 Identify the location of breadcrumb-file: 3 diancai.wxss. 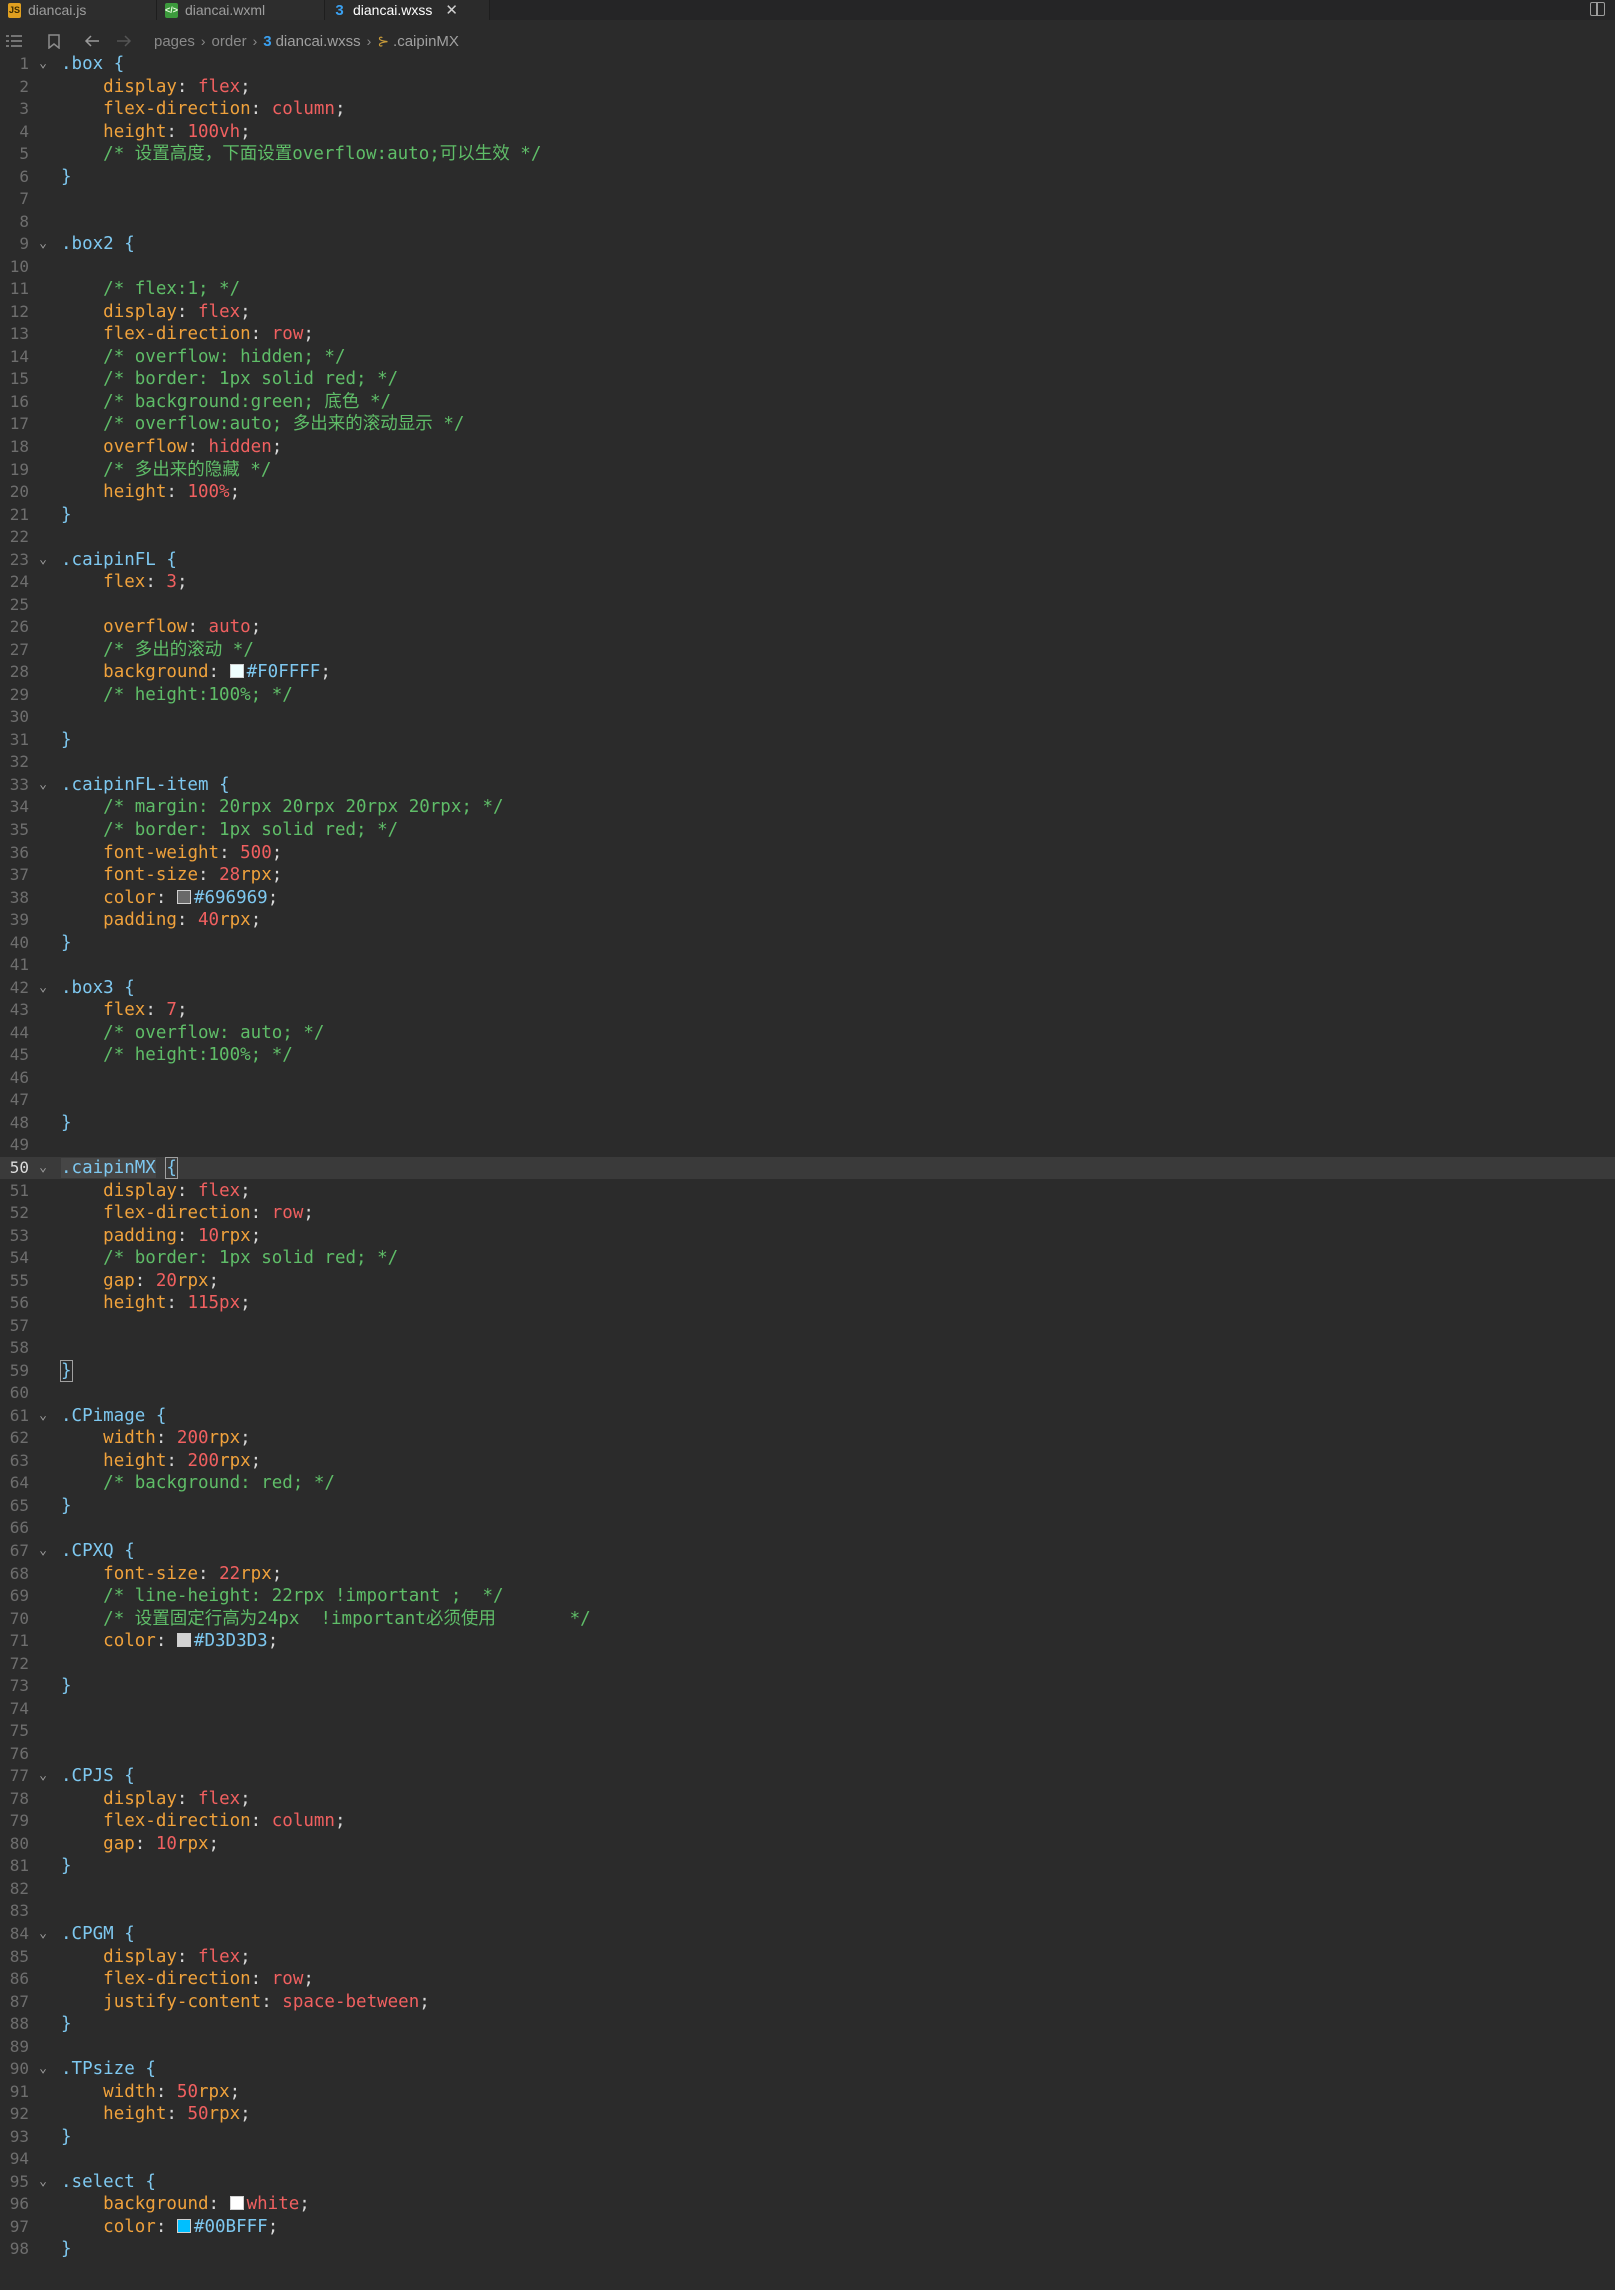
(311, 41).